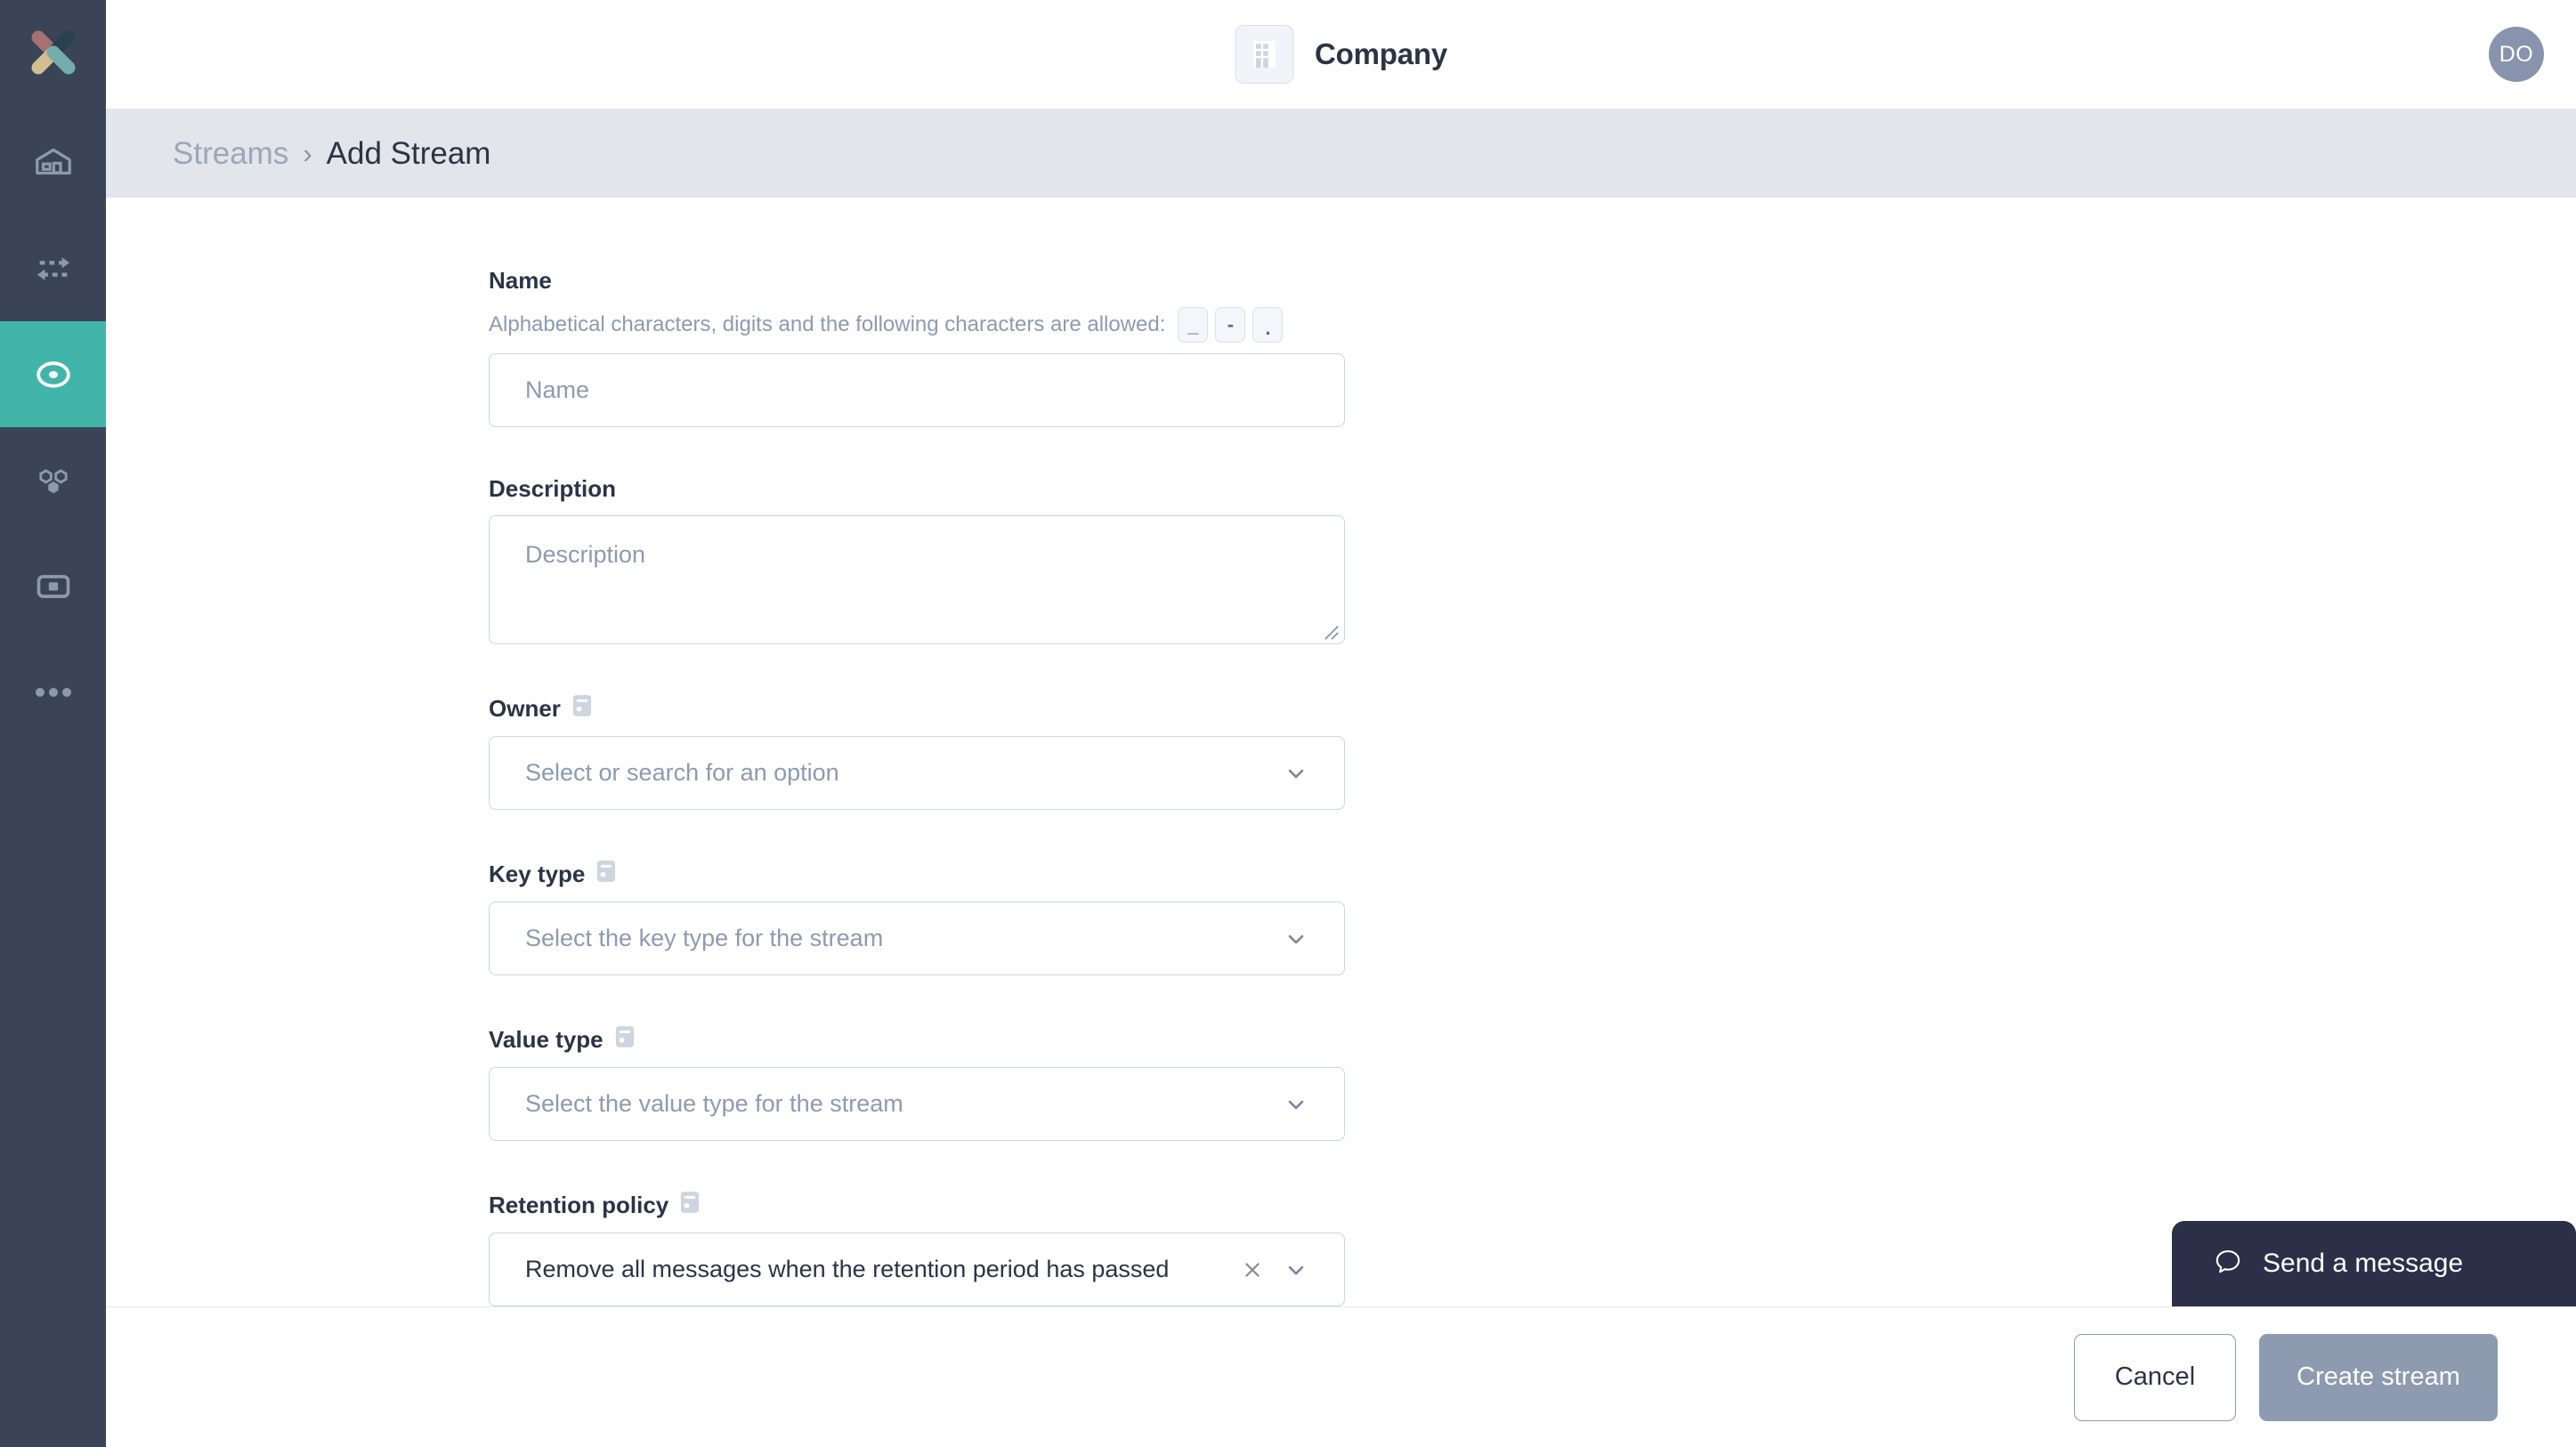  I want to click on company-name: Company, so click(1381, 54).